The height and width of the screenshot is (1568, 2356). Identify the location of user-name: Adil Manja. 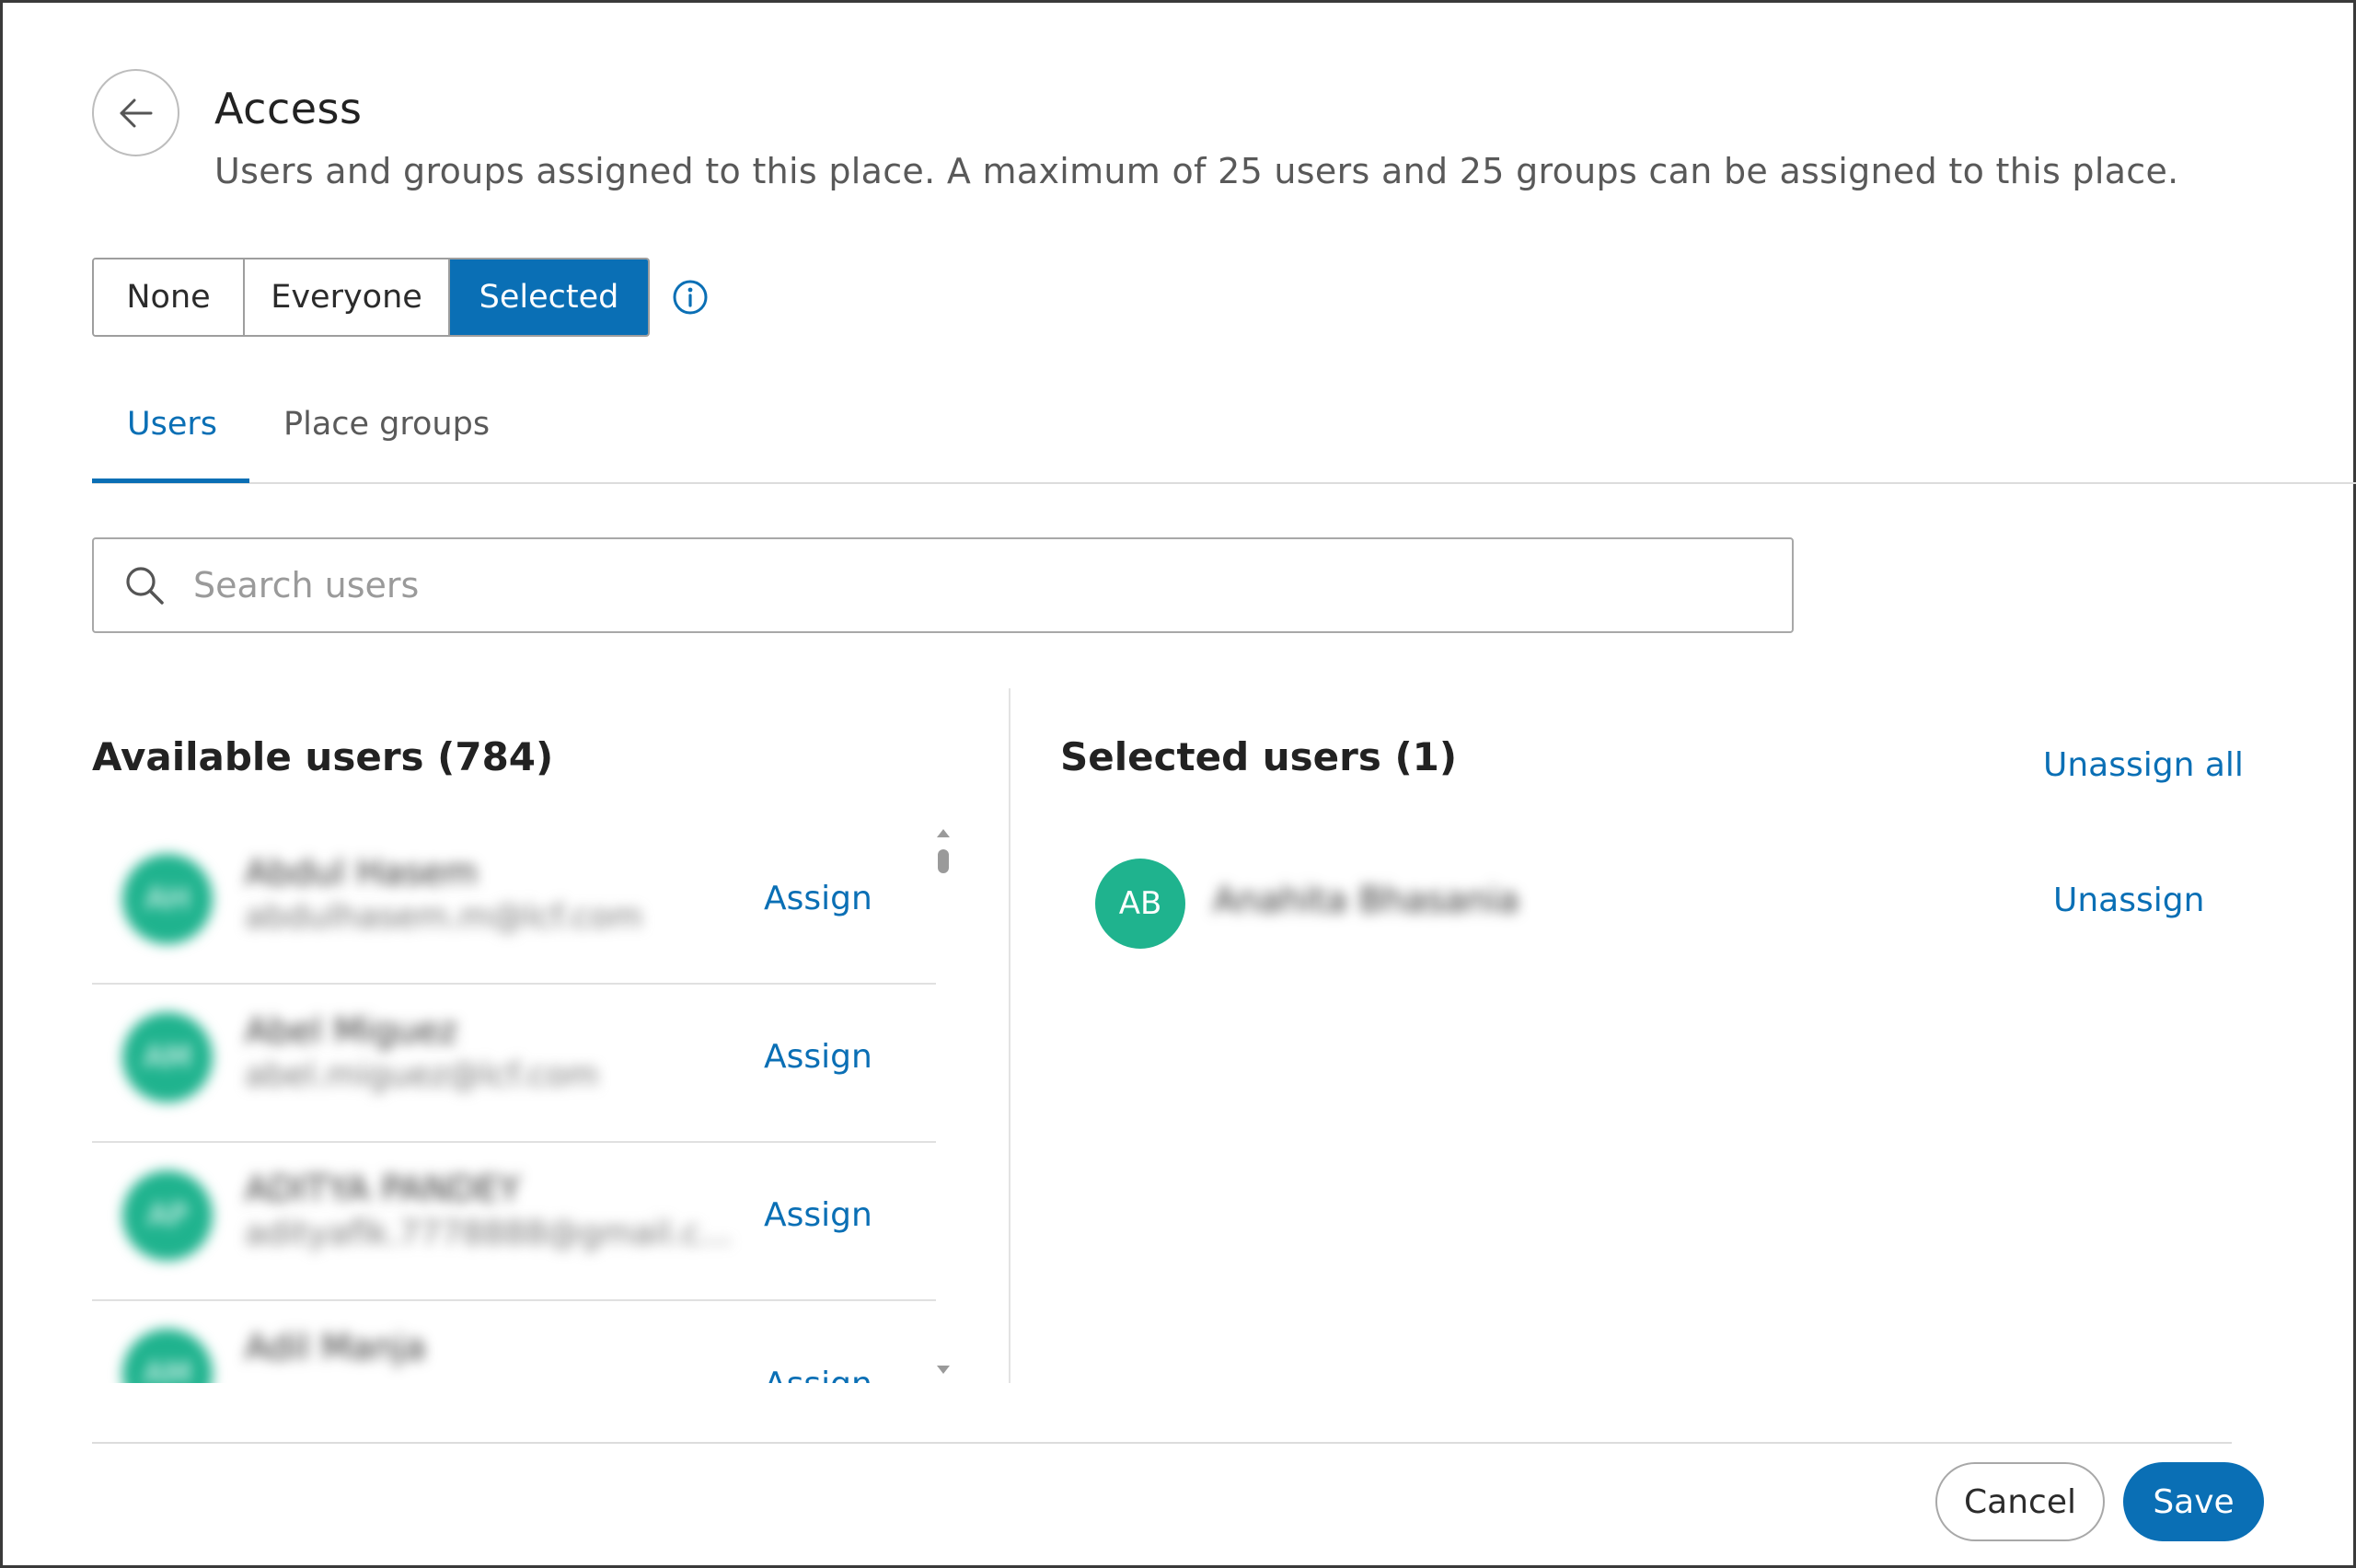
(335, 1347).